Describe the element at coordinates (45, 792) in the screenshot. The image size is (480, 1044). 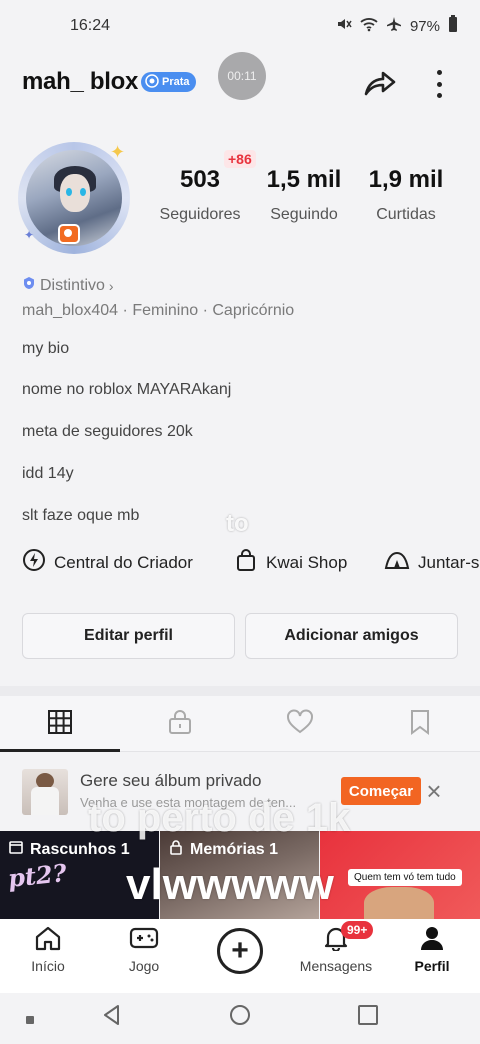
I see `promo-thumbnail` at that location.